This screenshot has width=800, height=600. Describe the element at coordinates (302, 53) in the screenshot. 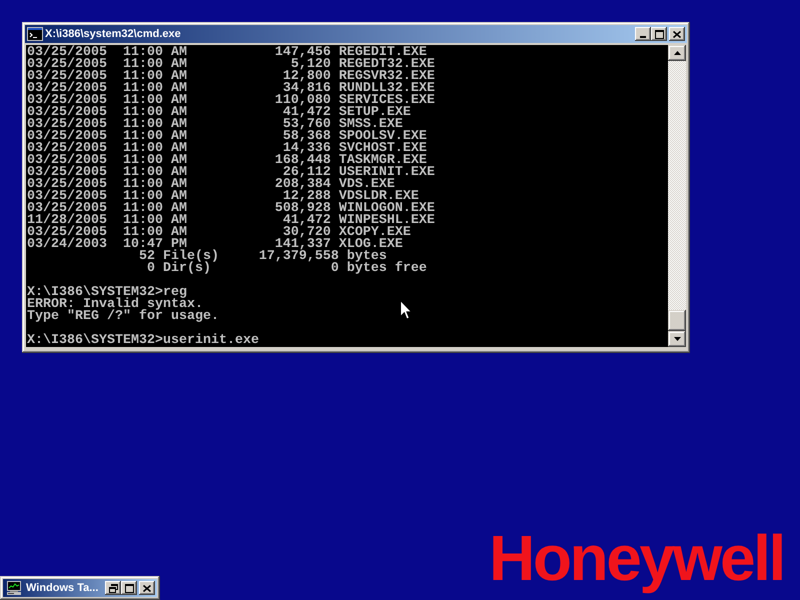

I see `file-size: 147,456` at that location.